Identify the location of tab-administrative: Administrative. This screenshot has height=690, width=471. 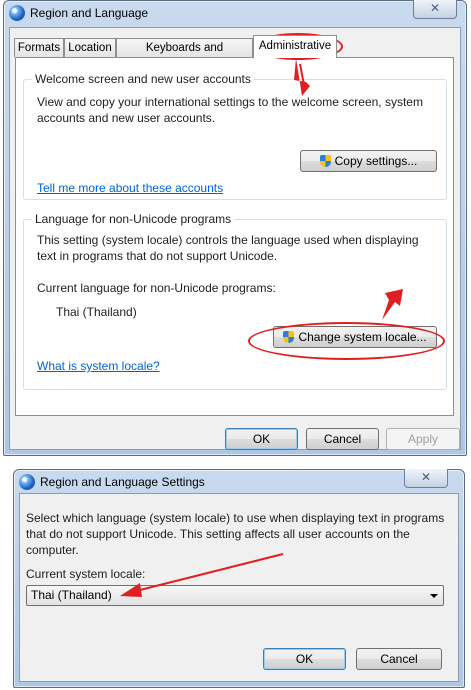
(295, 46).